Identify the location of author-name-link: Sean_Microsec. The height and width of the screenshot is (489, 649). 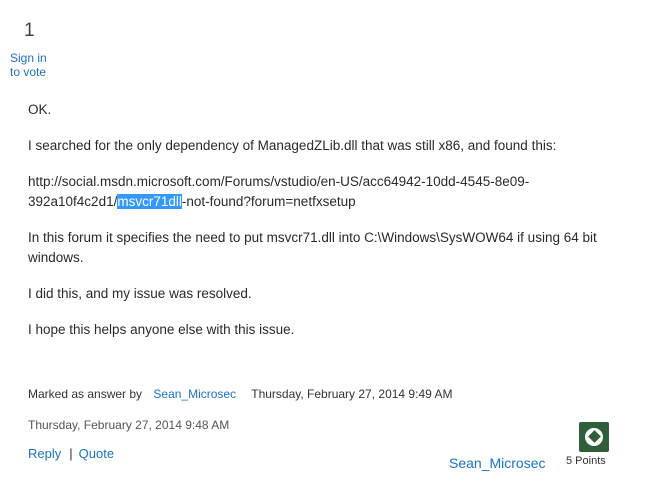
(497, 463).